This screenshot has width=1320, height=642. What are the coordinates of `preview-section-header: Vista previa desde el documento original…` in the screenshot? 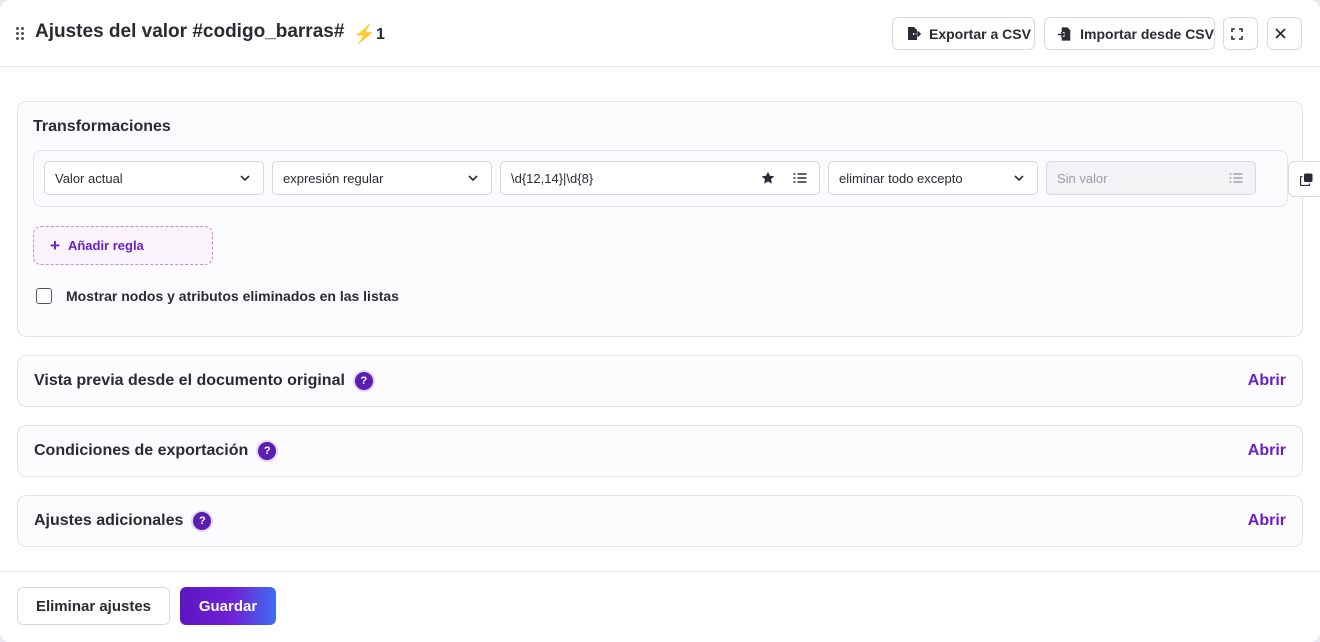 It's located at (203, 381).